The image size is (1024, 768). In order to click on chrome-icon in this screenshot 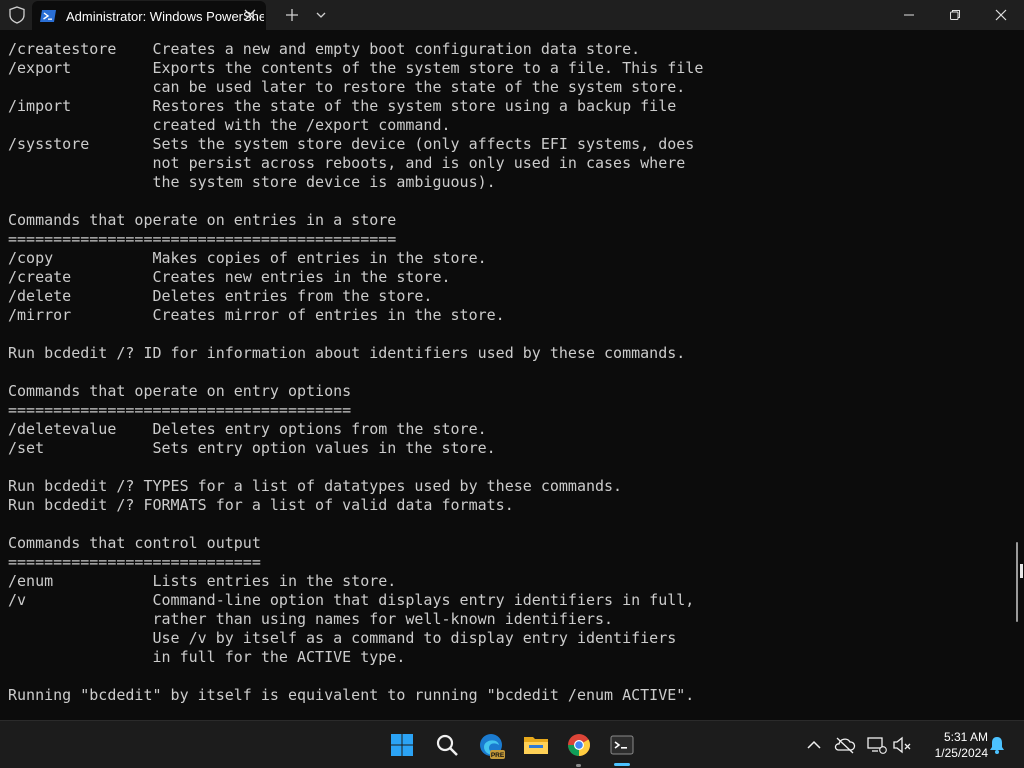, I will do `click(579, 745)`.